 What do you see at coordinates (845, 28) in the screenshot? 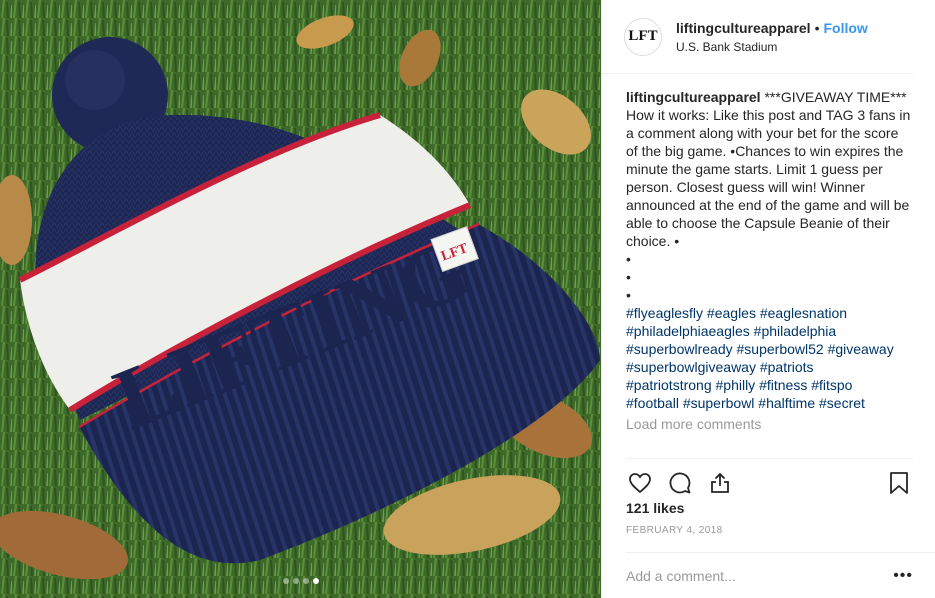
I see `follow-button: Follow` at bounding box center [845, 28].